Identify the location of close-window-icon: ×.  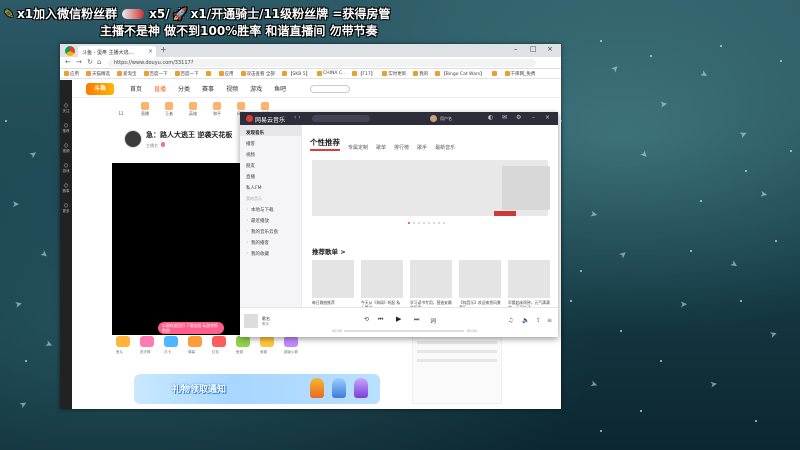
(550, 49).